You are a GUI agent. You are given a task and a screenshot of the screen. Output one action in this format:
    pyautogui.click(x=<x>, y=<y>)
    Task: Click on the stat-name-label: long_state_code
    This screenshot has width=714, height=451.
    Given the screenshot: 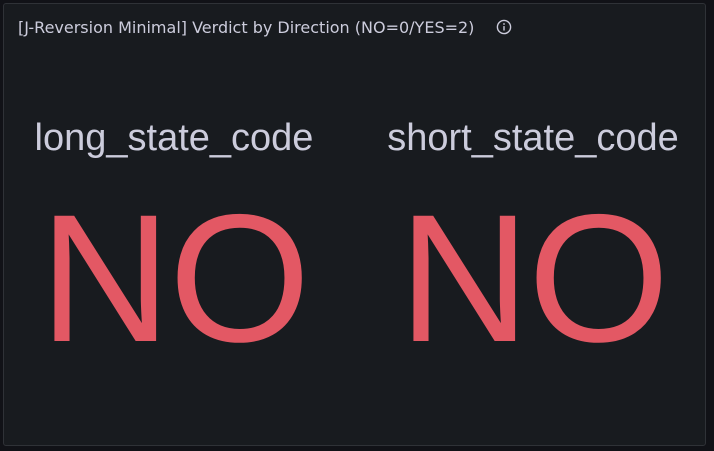 What is the action you would take?
    pyautogui.click(x=174, y=138)
    